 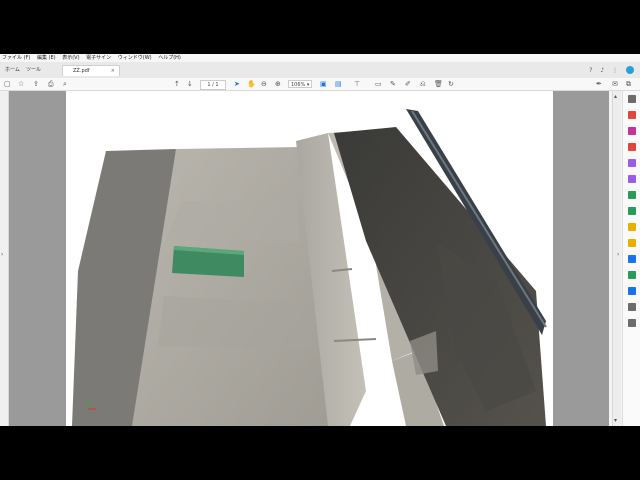 I want to click on hand-tool-icon: ✋, so click(x=251, y=84).